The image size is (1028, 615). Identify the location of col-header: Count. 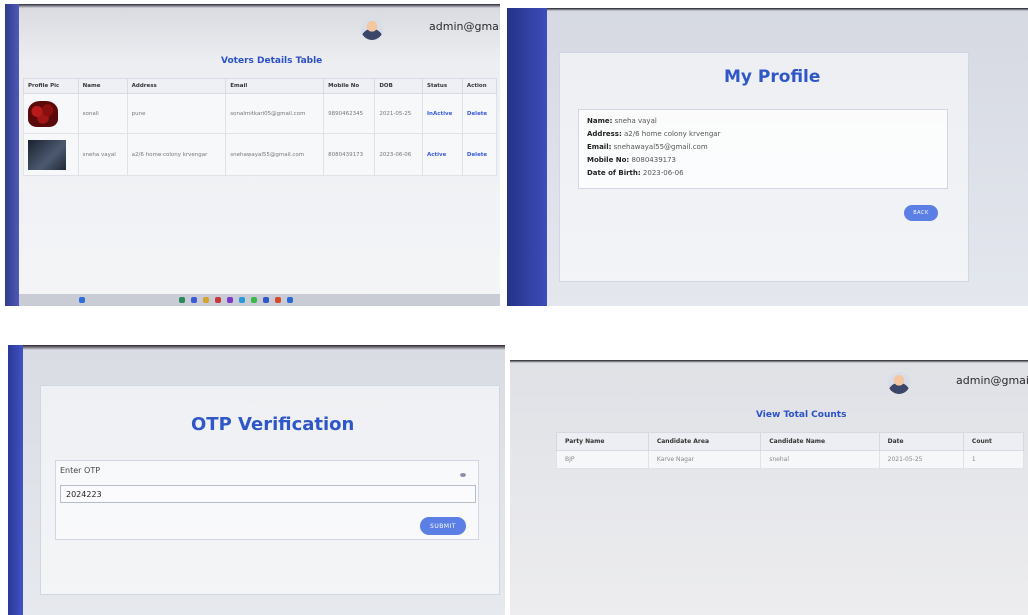
(993, 441).